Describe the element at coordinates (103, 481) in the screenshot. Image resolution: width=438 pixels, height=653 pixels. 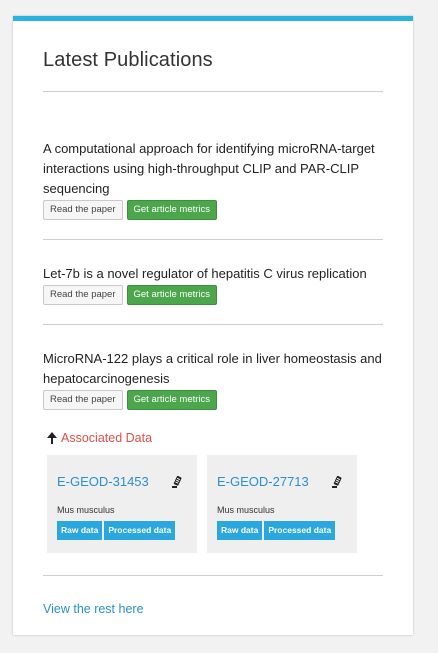
I see `dataset-accession-link: E-GEOD-31453` at that location.